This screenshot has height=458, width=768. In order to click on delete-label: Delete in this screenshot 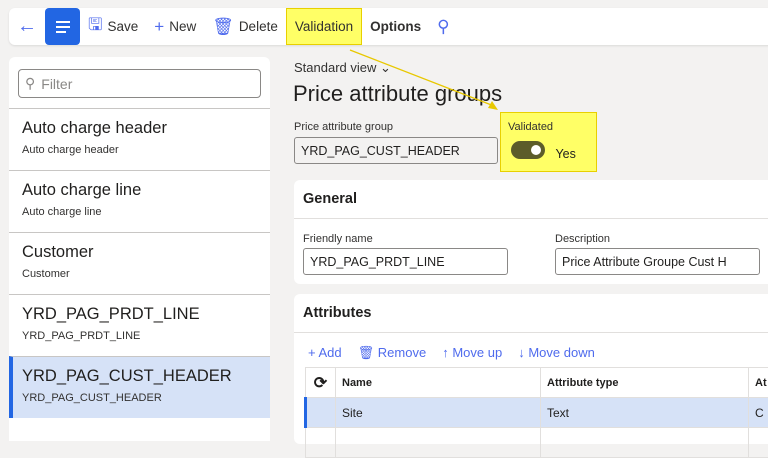, I will do `click(258, 26)`.